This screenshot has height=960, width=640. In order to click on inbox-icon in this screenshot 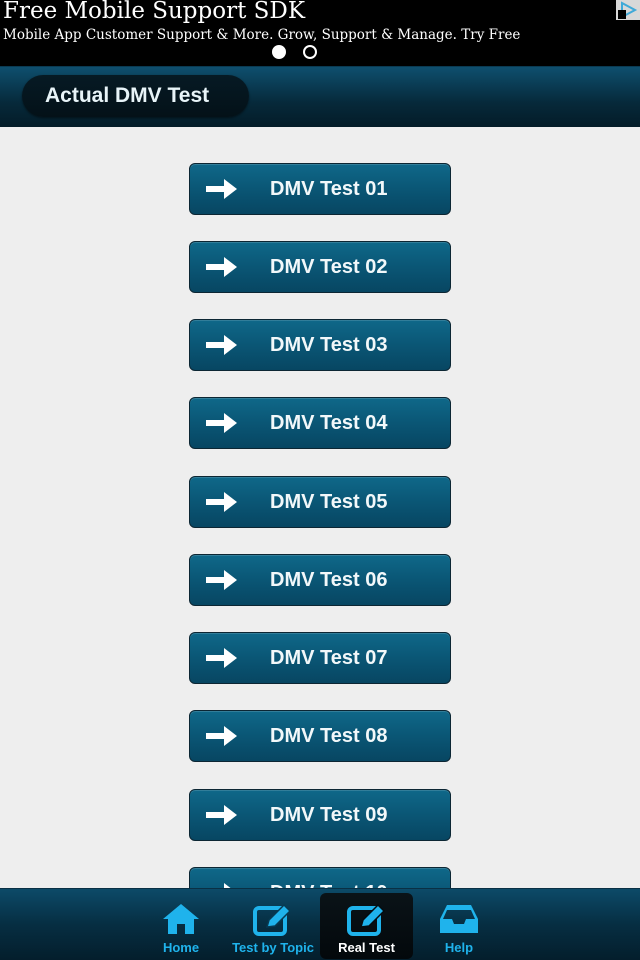, I will do `click(459, 919)`.